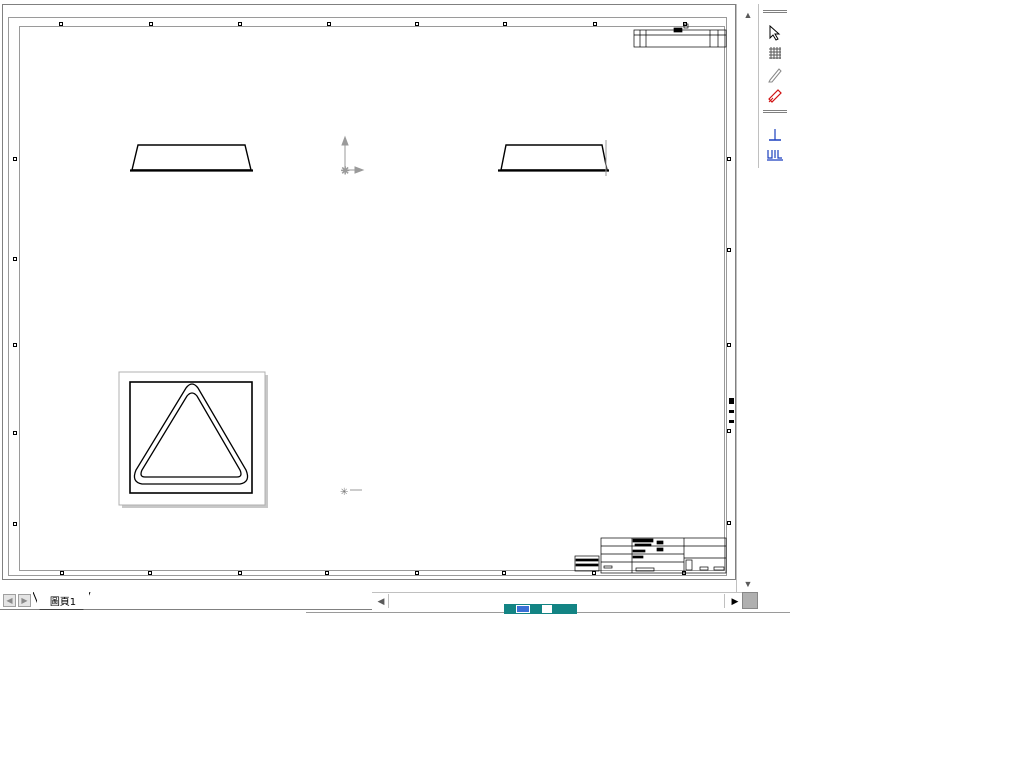  What do you see at coordinates (735, 601) in the screenshot?
I see `scroll-right-icon: ▶` at bounding box center [735, 601].